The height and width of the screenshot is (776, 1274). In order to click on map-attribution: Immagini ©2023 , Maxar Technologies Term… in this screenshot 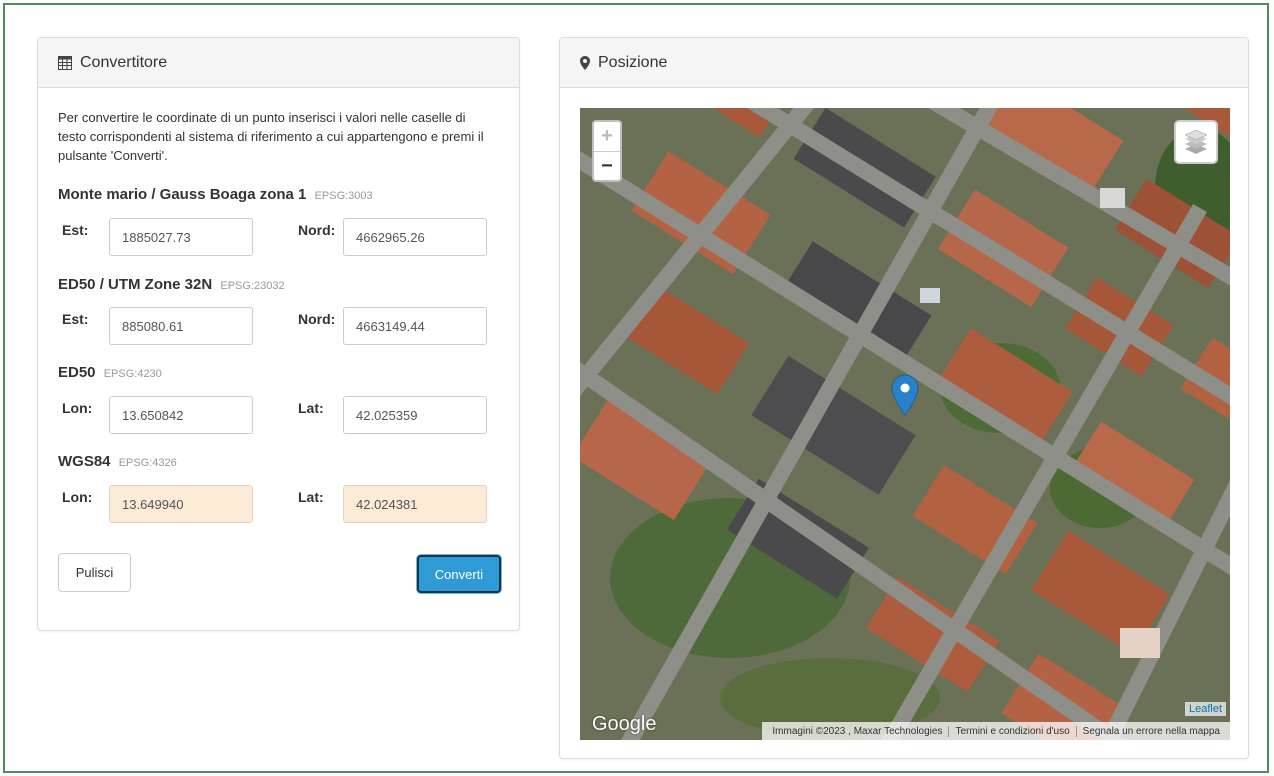, I will do `click(996, 731)`.